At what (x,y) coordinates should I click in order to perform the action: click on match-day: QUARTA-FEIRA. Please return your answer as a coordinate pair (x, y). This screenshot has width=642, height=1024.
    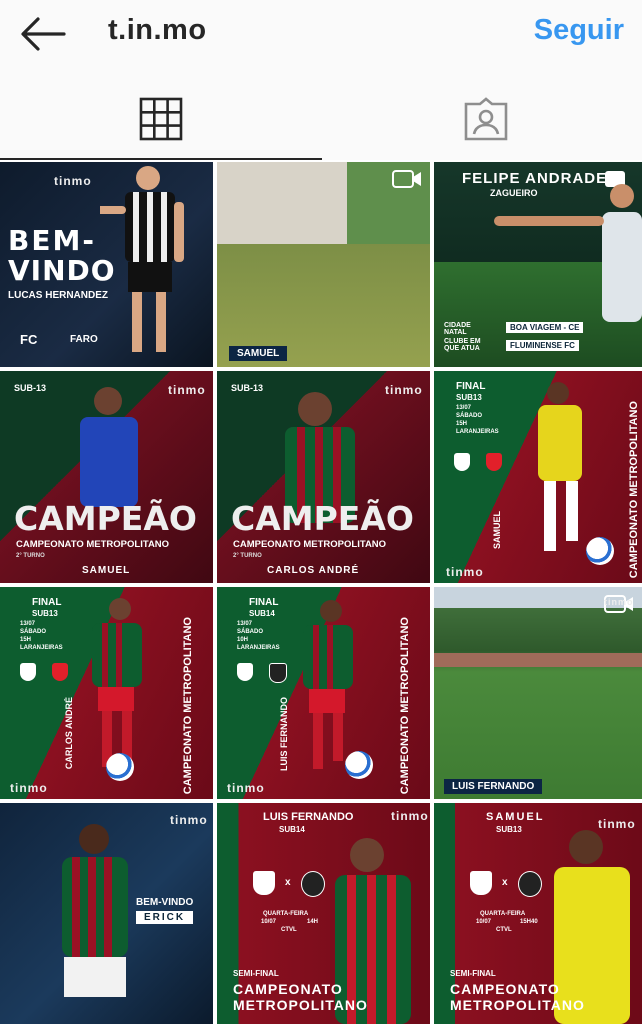
    Looking at the image, I should click on (503, 914).